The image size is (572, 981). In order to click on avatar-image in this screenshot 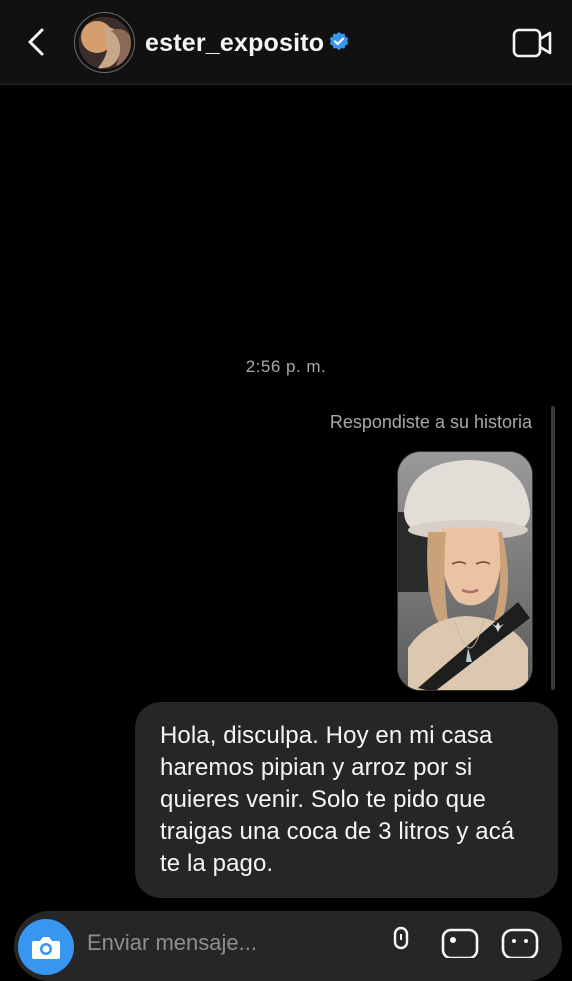, I will do `click(104, 42)`.